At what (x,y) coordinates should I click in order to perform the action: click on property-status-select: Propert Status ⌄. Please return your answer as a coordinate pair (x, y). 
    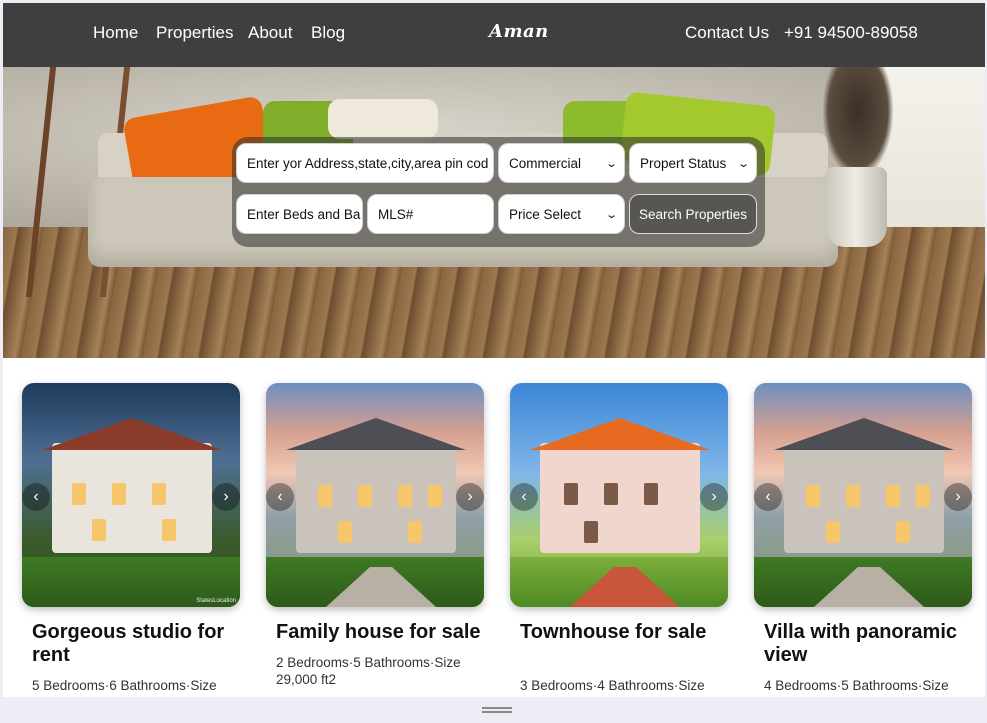
    Looking at the image, I should click on (693, 163).